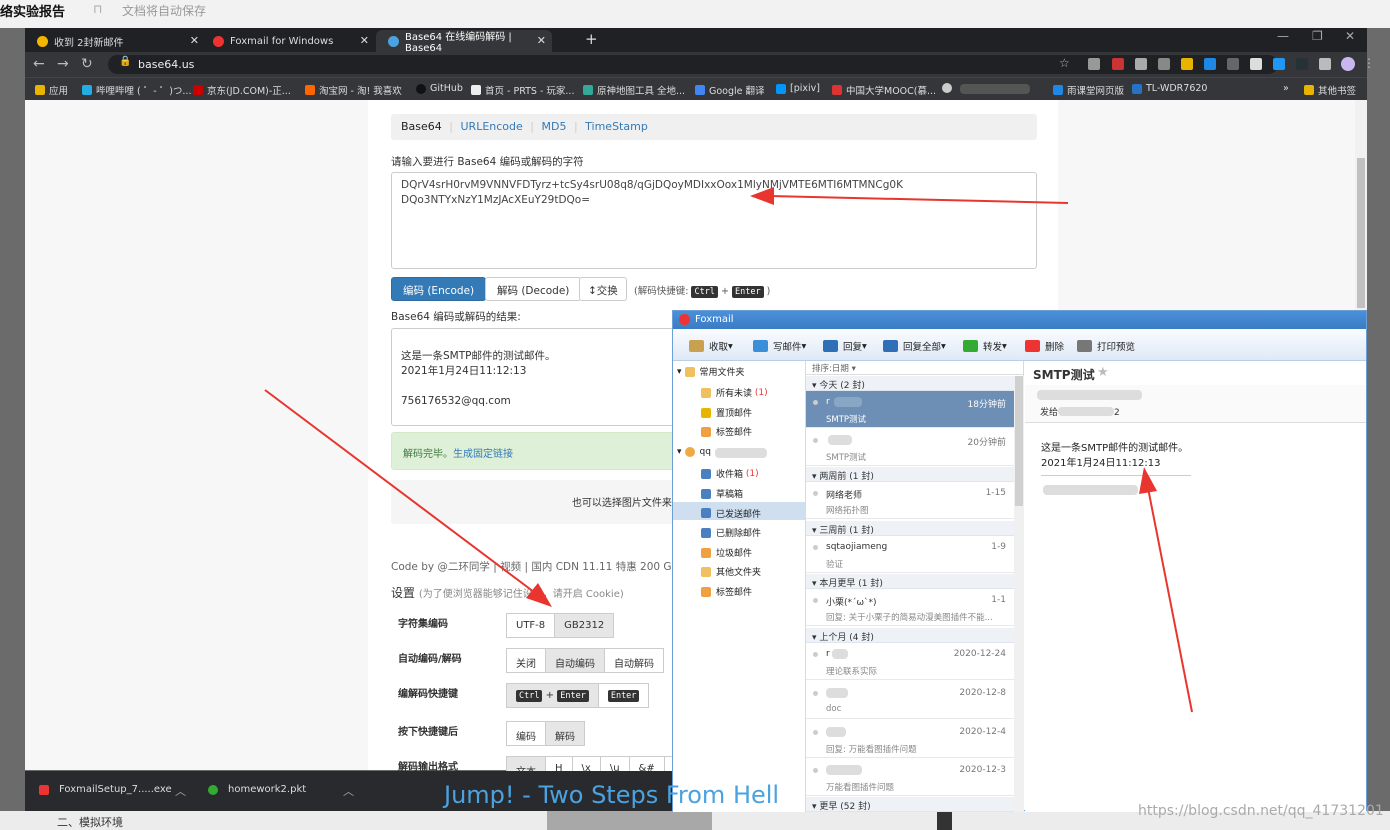 This screenshot has width=1390, height=830. What do you see at coordinates (1330, 90) in the screenshot?
I see `other-bookmarks: 其他书签` at bounding box center [1330, 90].